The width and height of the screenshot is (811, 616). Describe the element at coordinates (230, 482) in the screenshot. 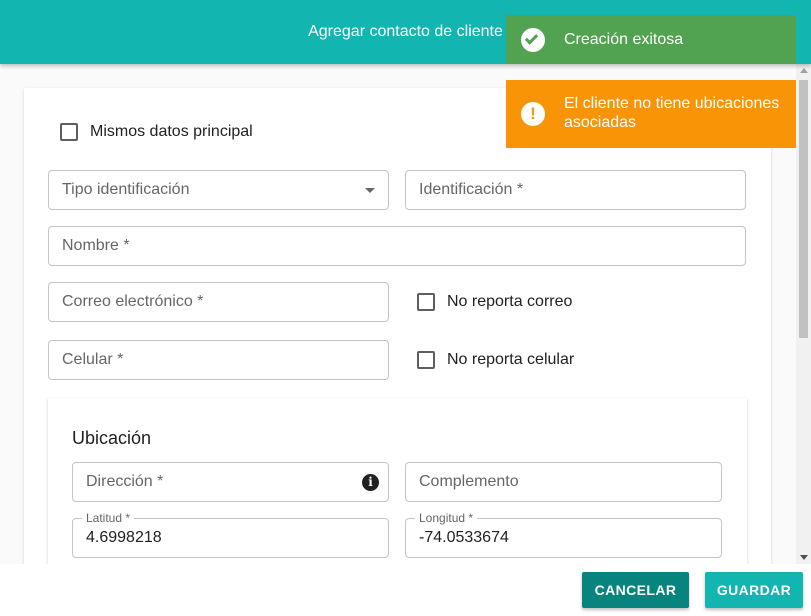

I see `direccion-input: Dirección * i` at that location.